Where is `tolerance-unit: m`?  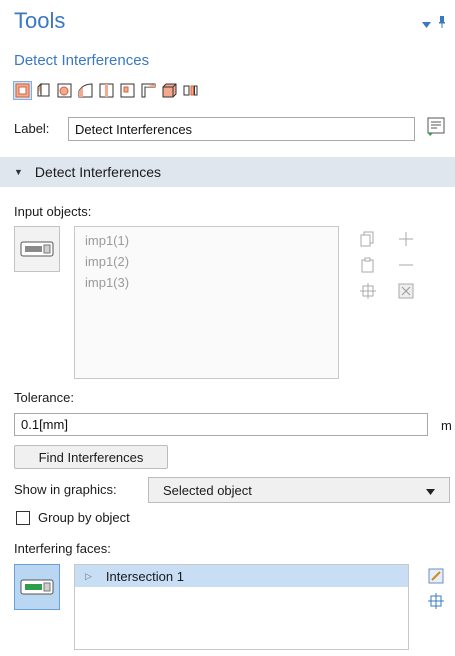
tolerance-unit: m is located at coordinates (446, 425).